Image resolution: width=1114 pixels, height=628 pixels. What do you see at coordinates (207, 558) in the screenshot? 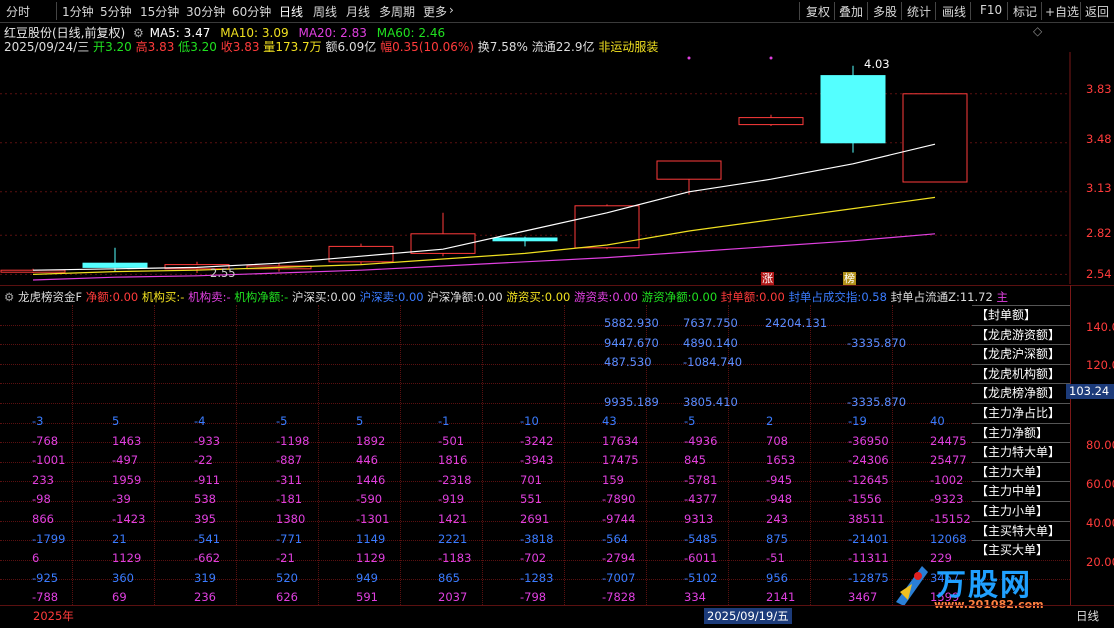
I see `flow-cell: -662` at bounding box center [207, 558].